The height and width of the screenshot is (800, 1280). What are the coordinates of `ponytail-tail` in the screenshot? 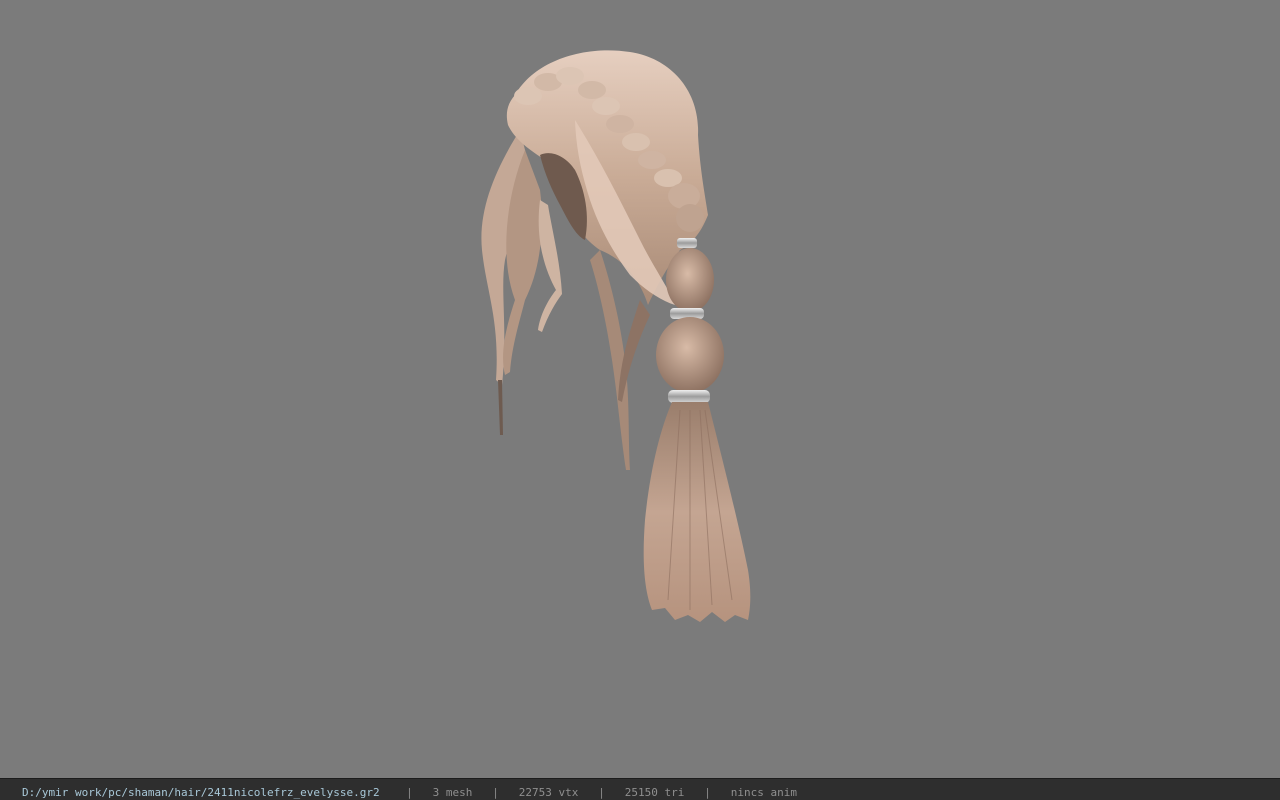 It's located at (697, 512).